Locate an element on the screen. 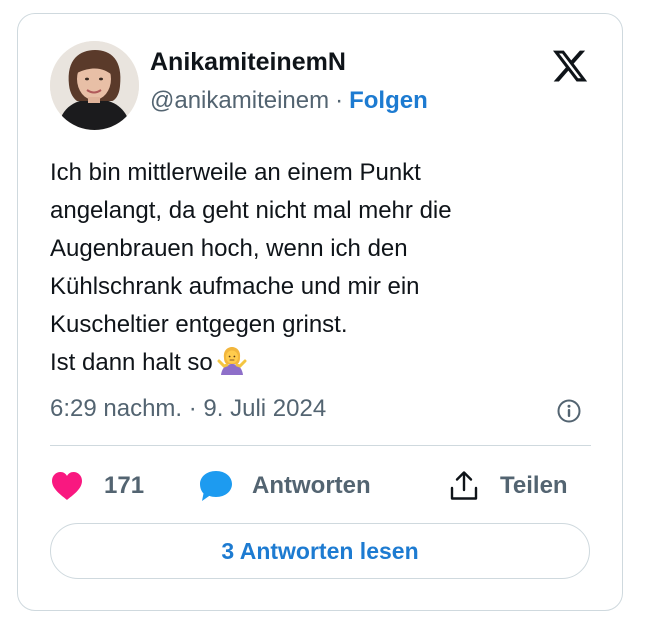 The width and height of the screenshot is (645, 633). avatar is located at coordinates (94, 85).